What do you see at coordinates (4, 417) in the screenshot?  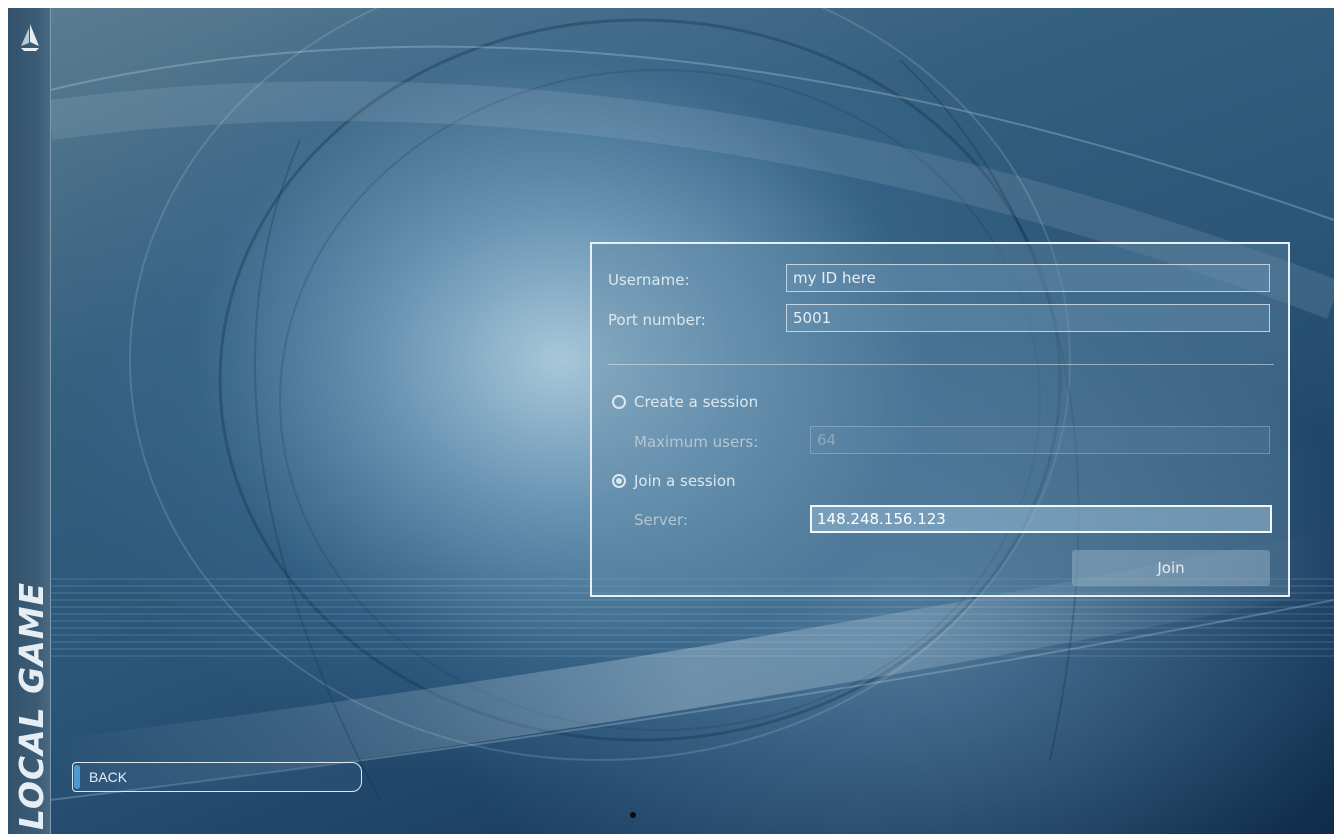 I see `window-left-border` at bounding box center [4, 417].